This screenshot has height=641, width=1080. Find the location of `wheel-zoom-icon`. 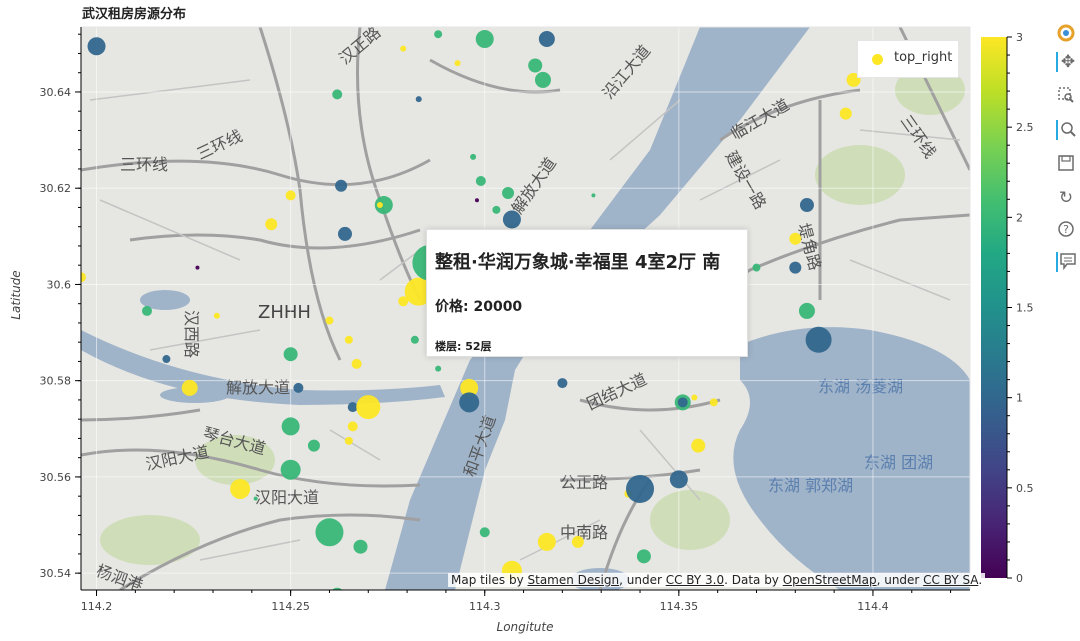

wheel-zoom-icon is located at coordinates (1067, 130).